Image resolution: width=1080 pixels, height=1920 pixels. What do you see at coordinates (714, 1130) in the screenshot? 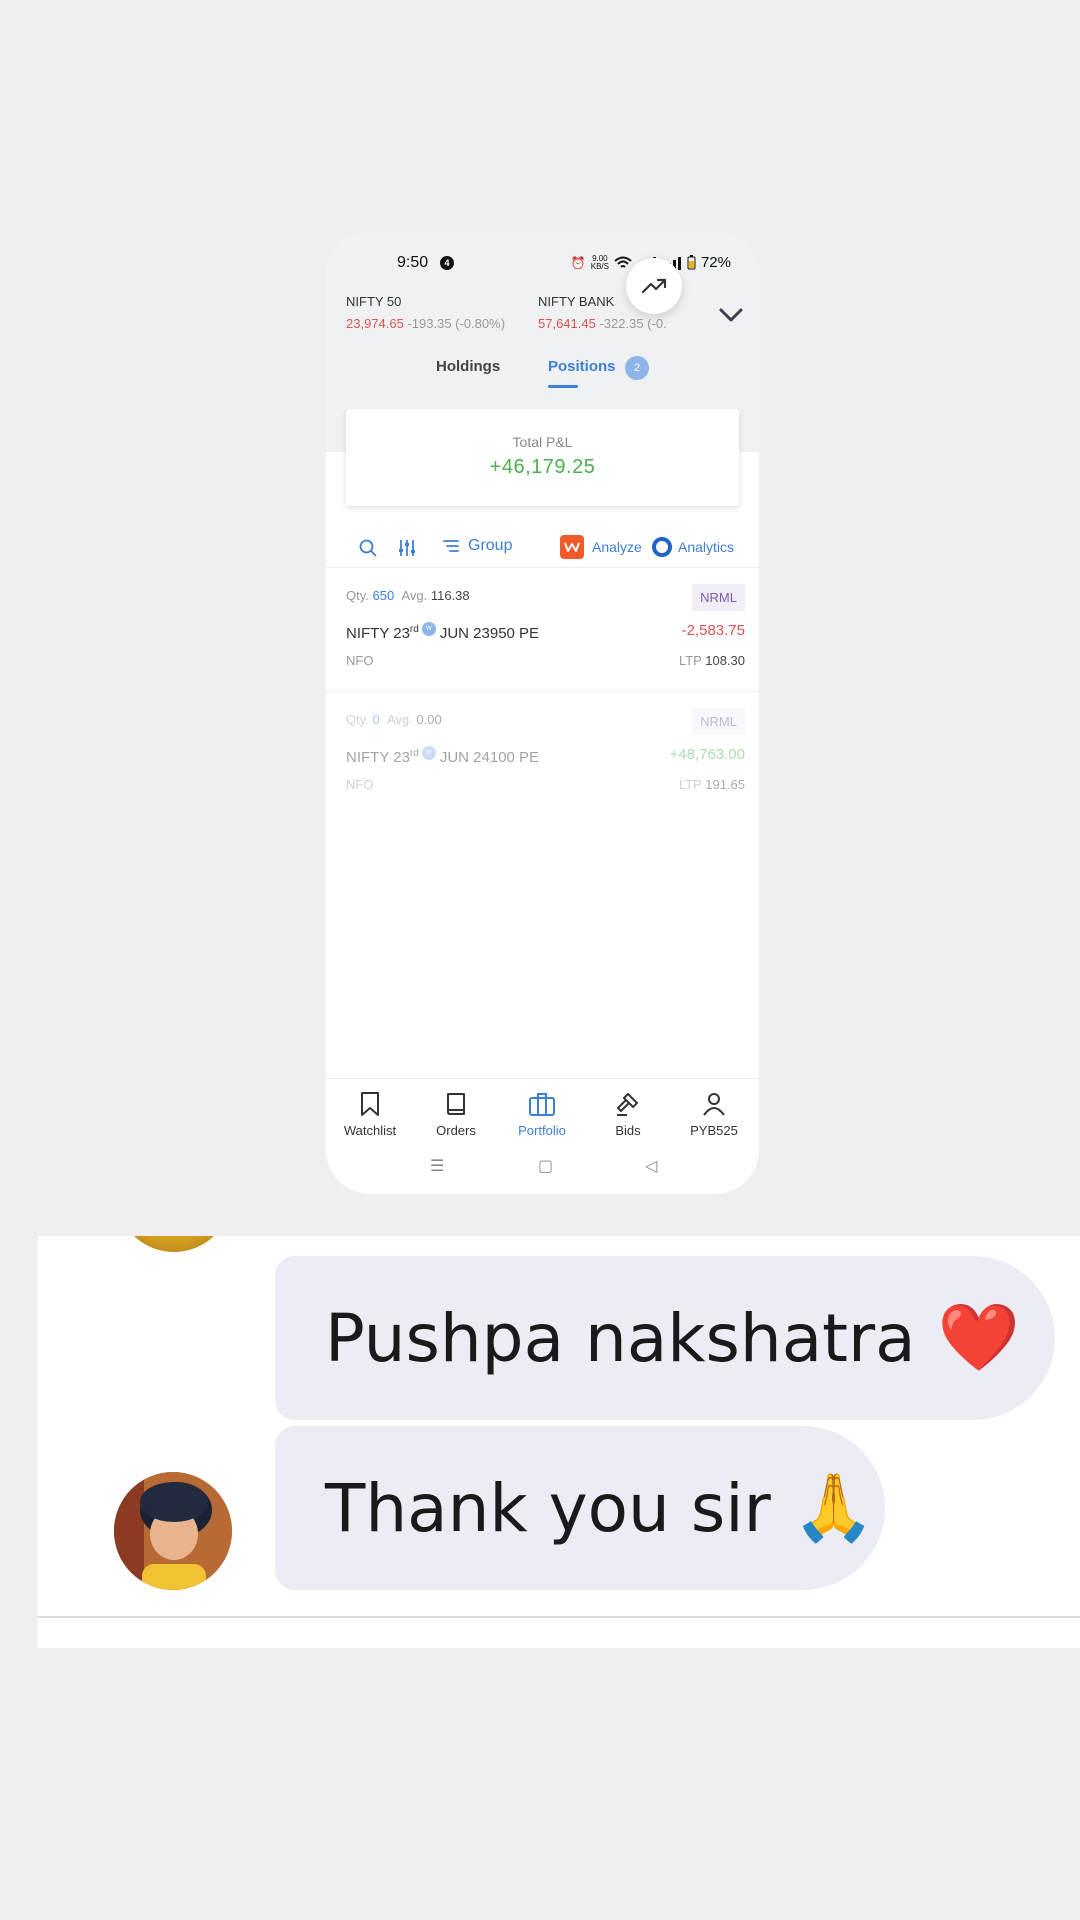
I see `nav-label: PYB525` at bounding box center [714, 1130].